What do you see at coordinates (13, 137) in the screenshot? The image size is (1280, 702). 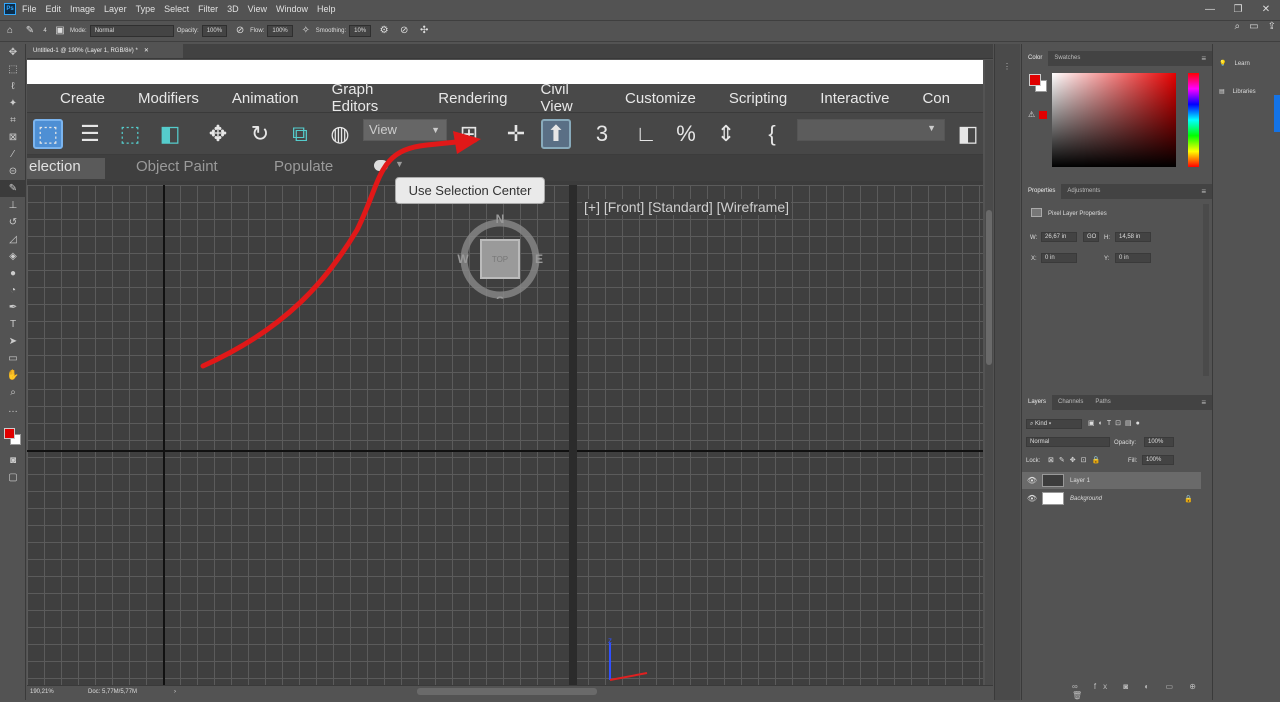 I see `frame-tool-icon: ⊠` at bounding box center [13, 137].